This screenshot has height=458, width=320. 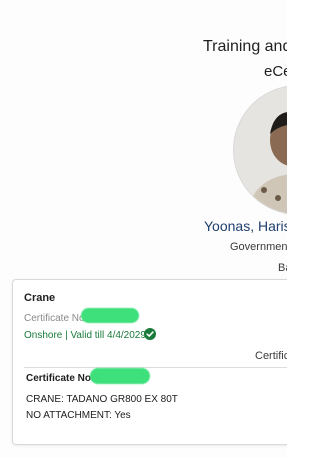 What do you see at coordinates (258, 247) in the screenshot?
I see `person-organization: Government` at bounding box center [258, 247].